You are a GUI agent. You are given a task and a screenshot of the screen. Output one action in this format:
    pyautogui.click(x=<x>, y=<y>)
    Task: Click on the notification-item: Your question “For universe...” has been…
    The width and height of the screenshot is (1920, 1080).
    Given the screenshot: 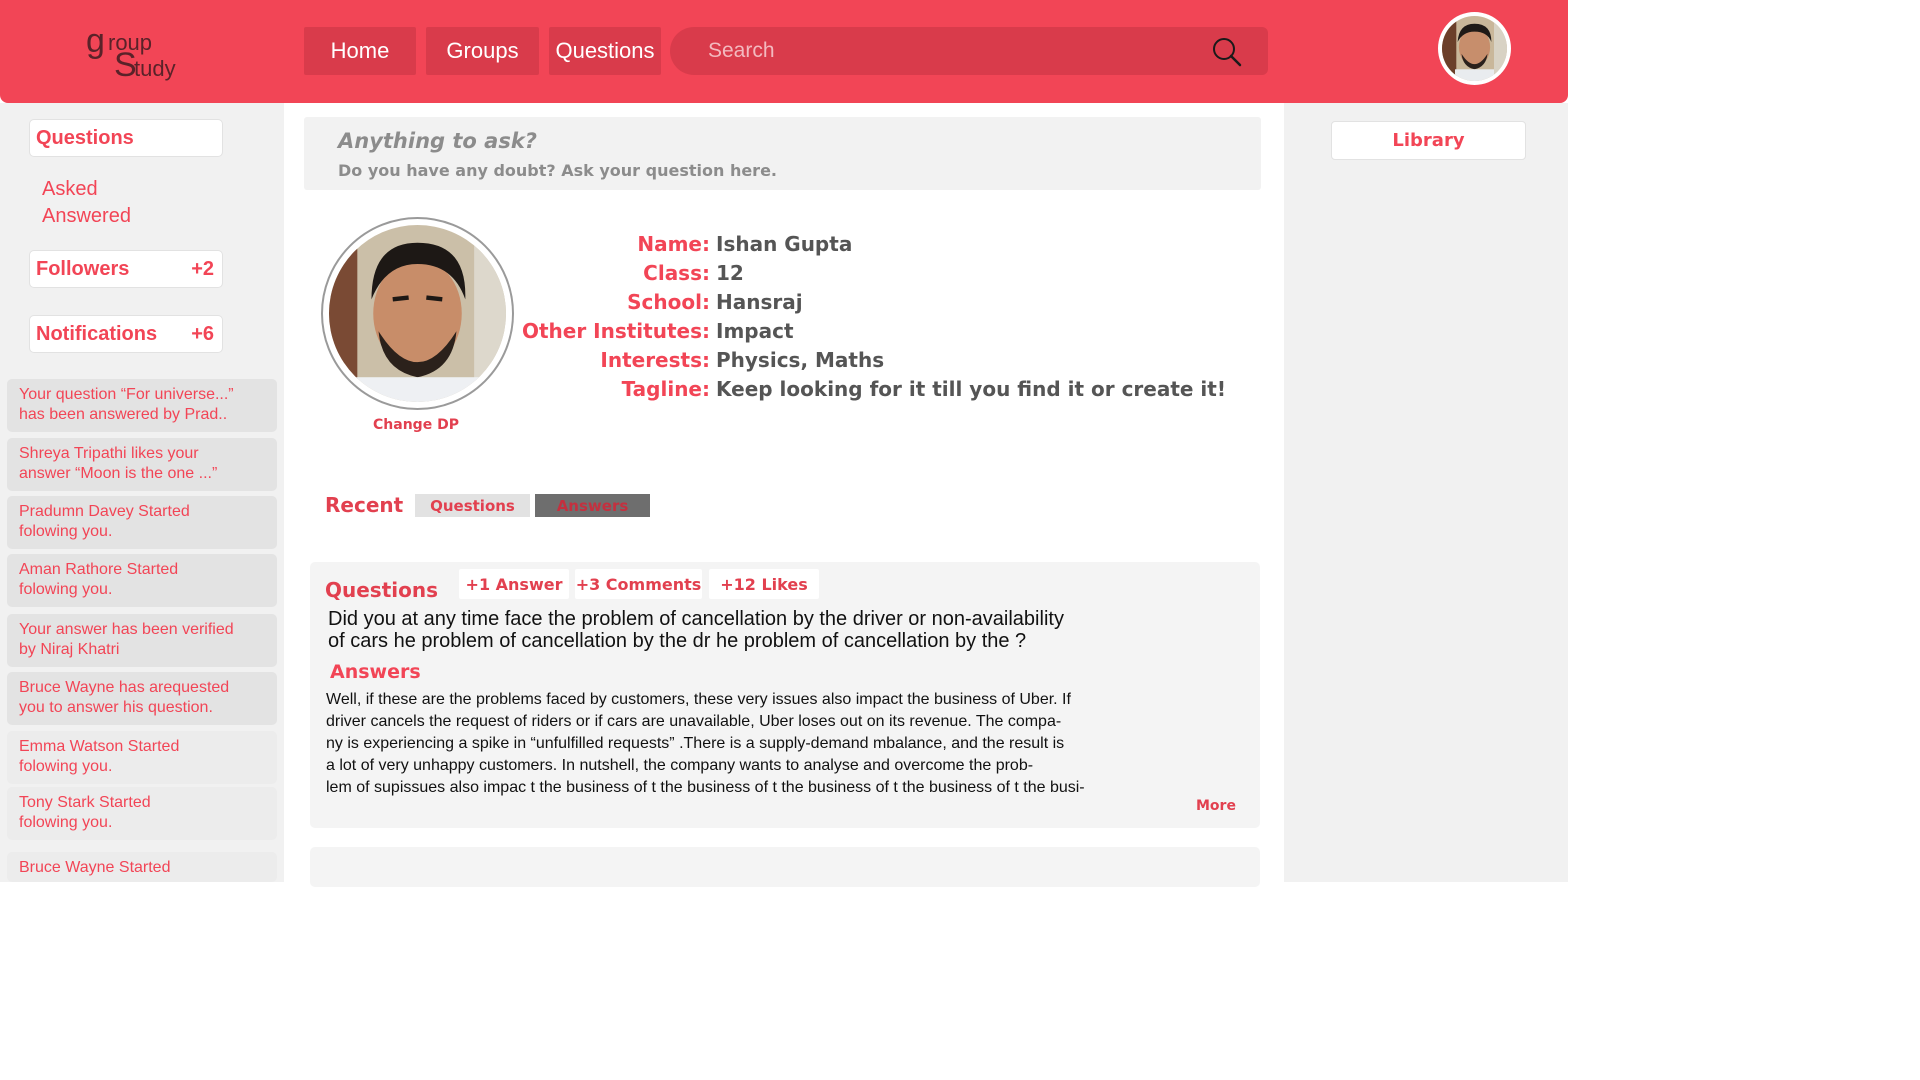 What is the action you would take?
    pyautogui.click(x=142, y=405)
    